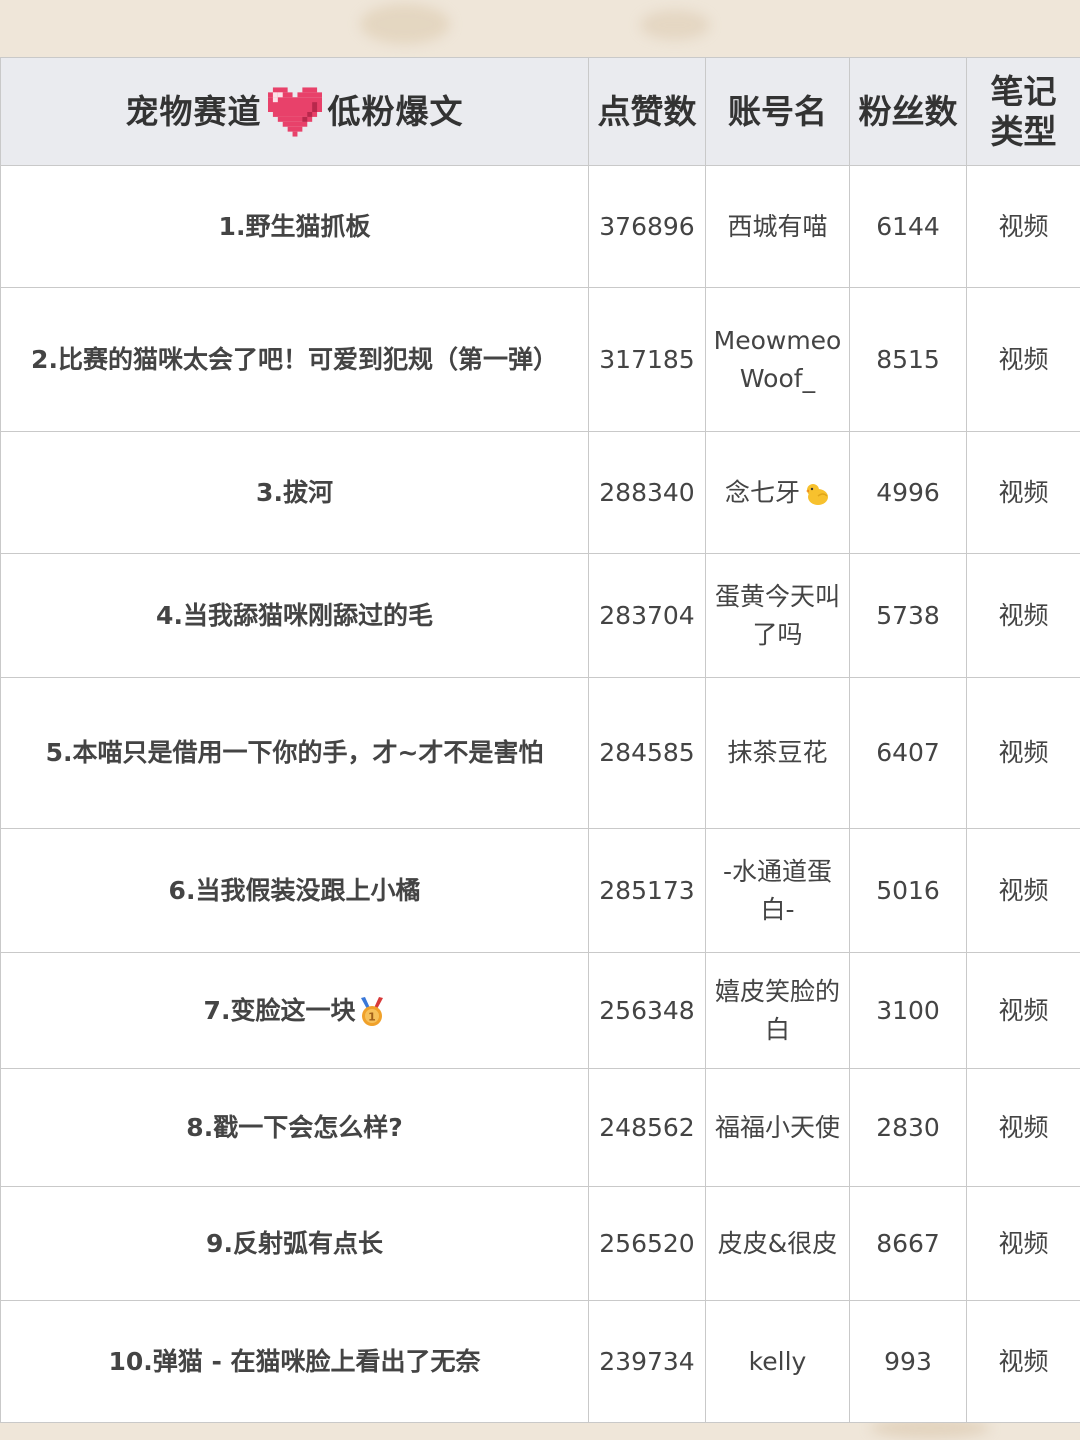 This screenshot has height=1440, width=1080. I want to click on fans-header: 粉丝数, so click(908, 111).